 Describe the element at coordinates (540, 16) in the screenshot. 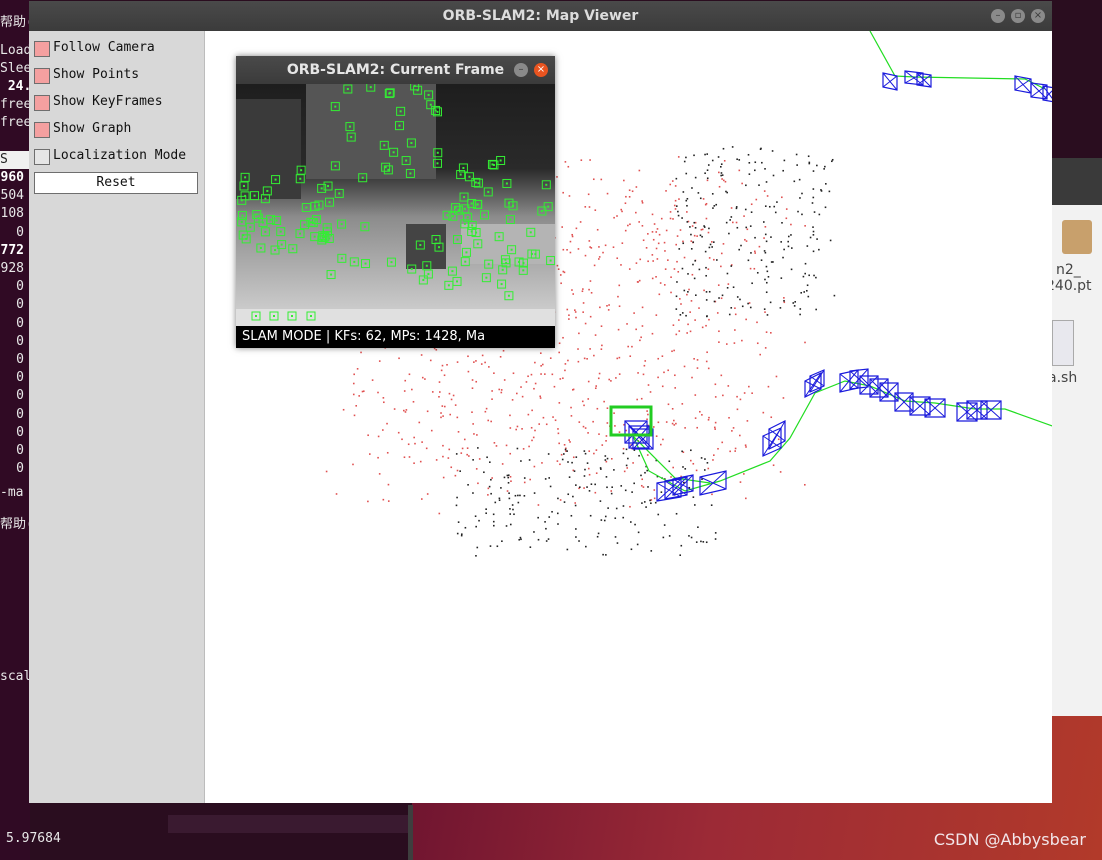

I see `map-viewer-titlebar: ORB-SLAM2: Map Viewer – ▫ ×` at that location.